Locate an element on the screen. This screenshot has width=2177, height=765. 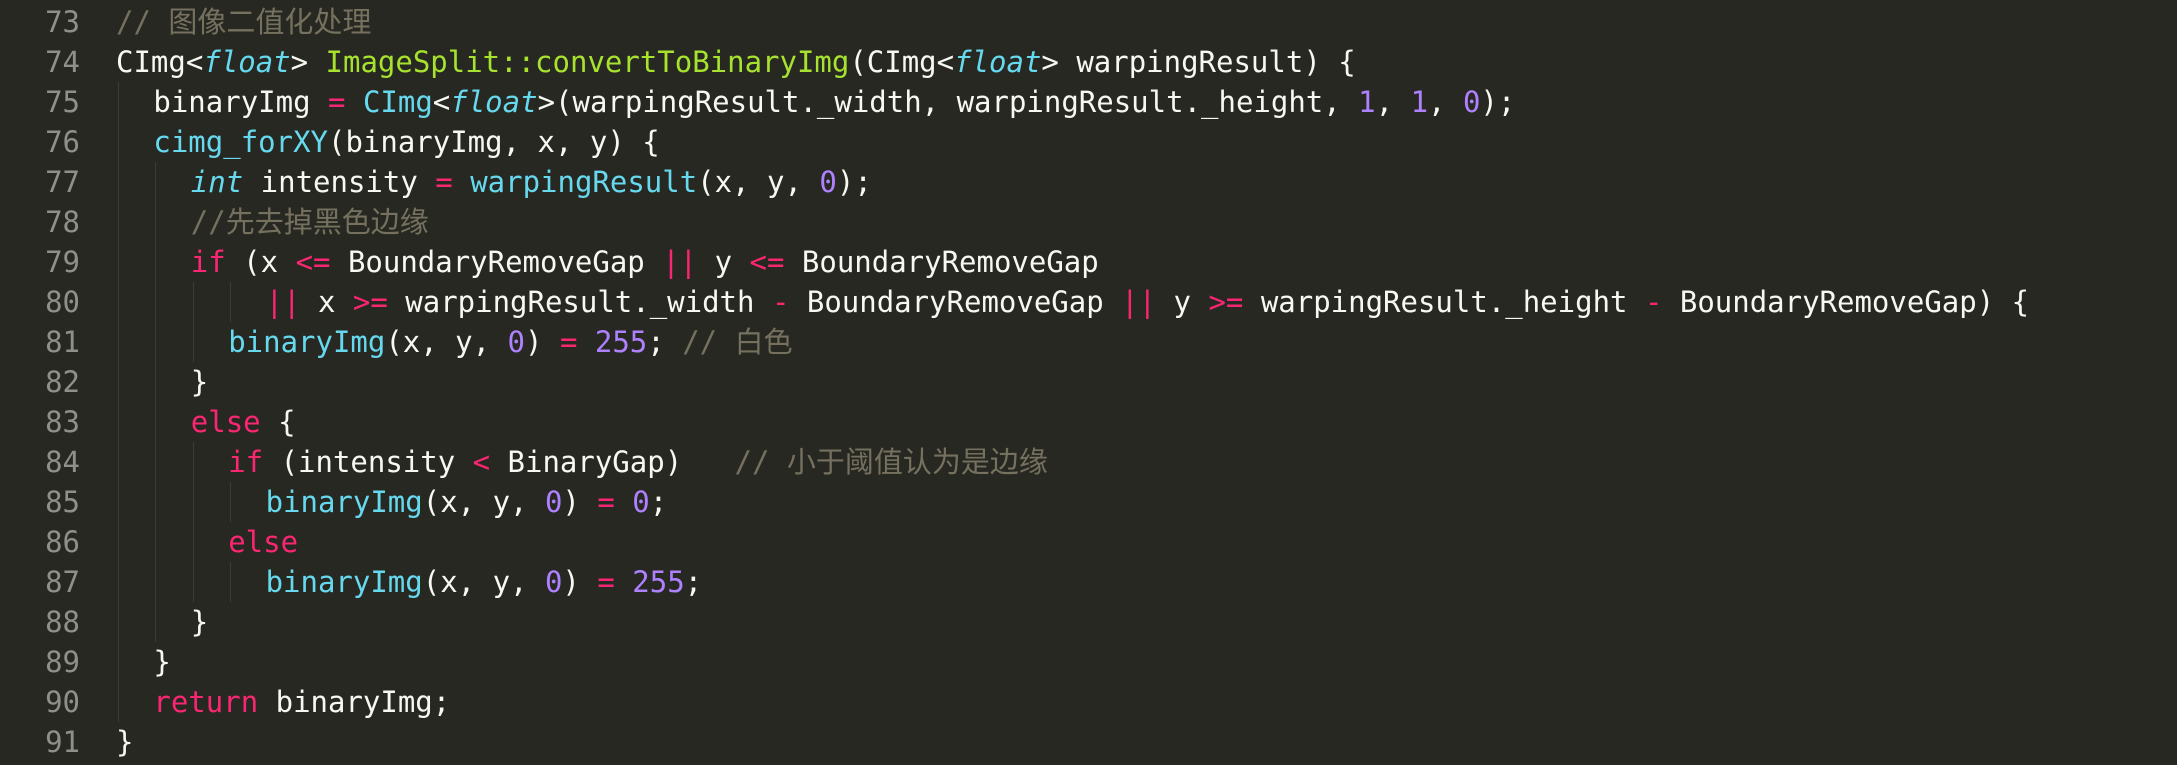
code-line: 82} is located at coordinates (1088, 382).